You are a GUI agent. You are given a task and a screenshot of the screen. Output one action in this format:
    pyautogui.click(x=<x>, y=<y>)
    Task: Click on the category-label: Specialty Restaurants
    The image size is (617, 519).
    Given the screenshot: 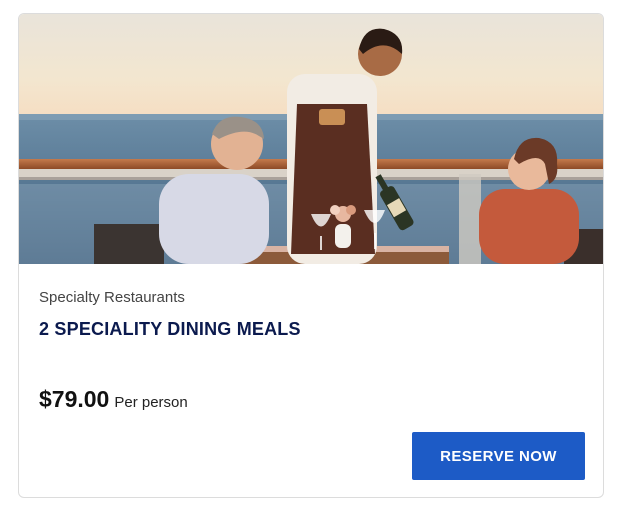 What is the action you would take?
    pyautogui.click(x=112, y=297)
    